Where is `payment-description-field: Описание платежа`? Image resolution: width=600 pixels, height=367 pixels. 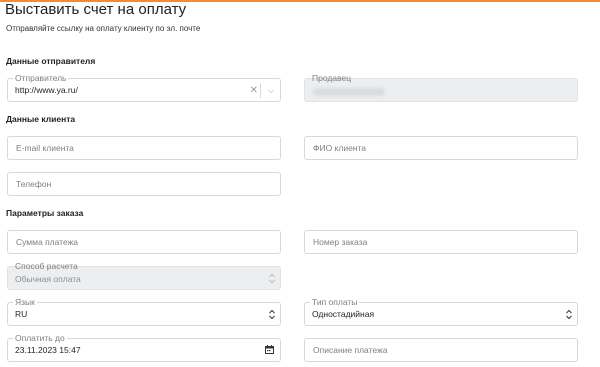
payment-description-field: Описание платежа is located at coordinates (441, 350).